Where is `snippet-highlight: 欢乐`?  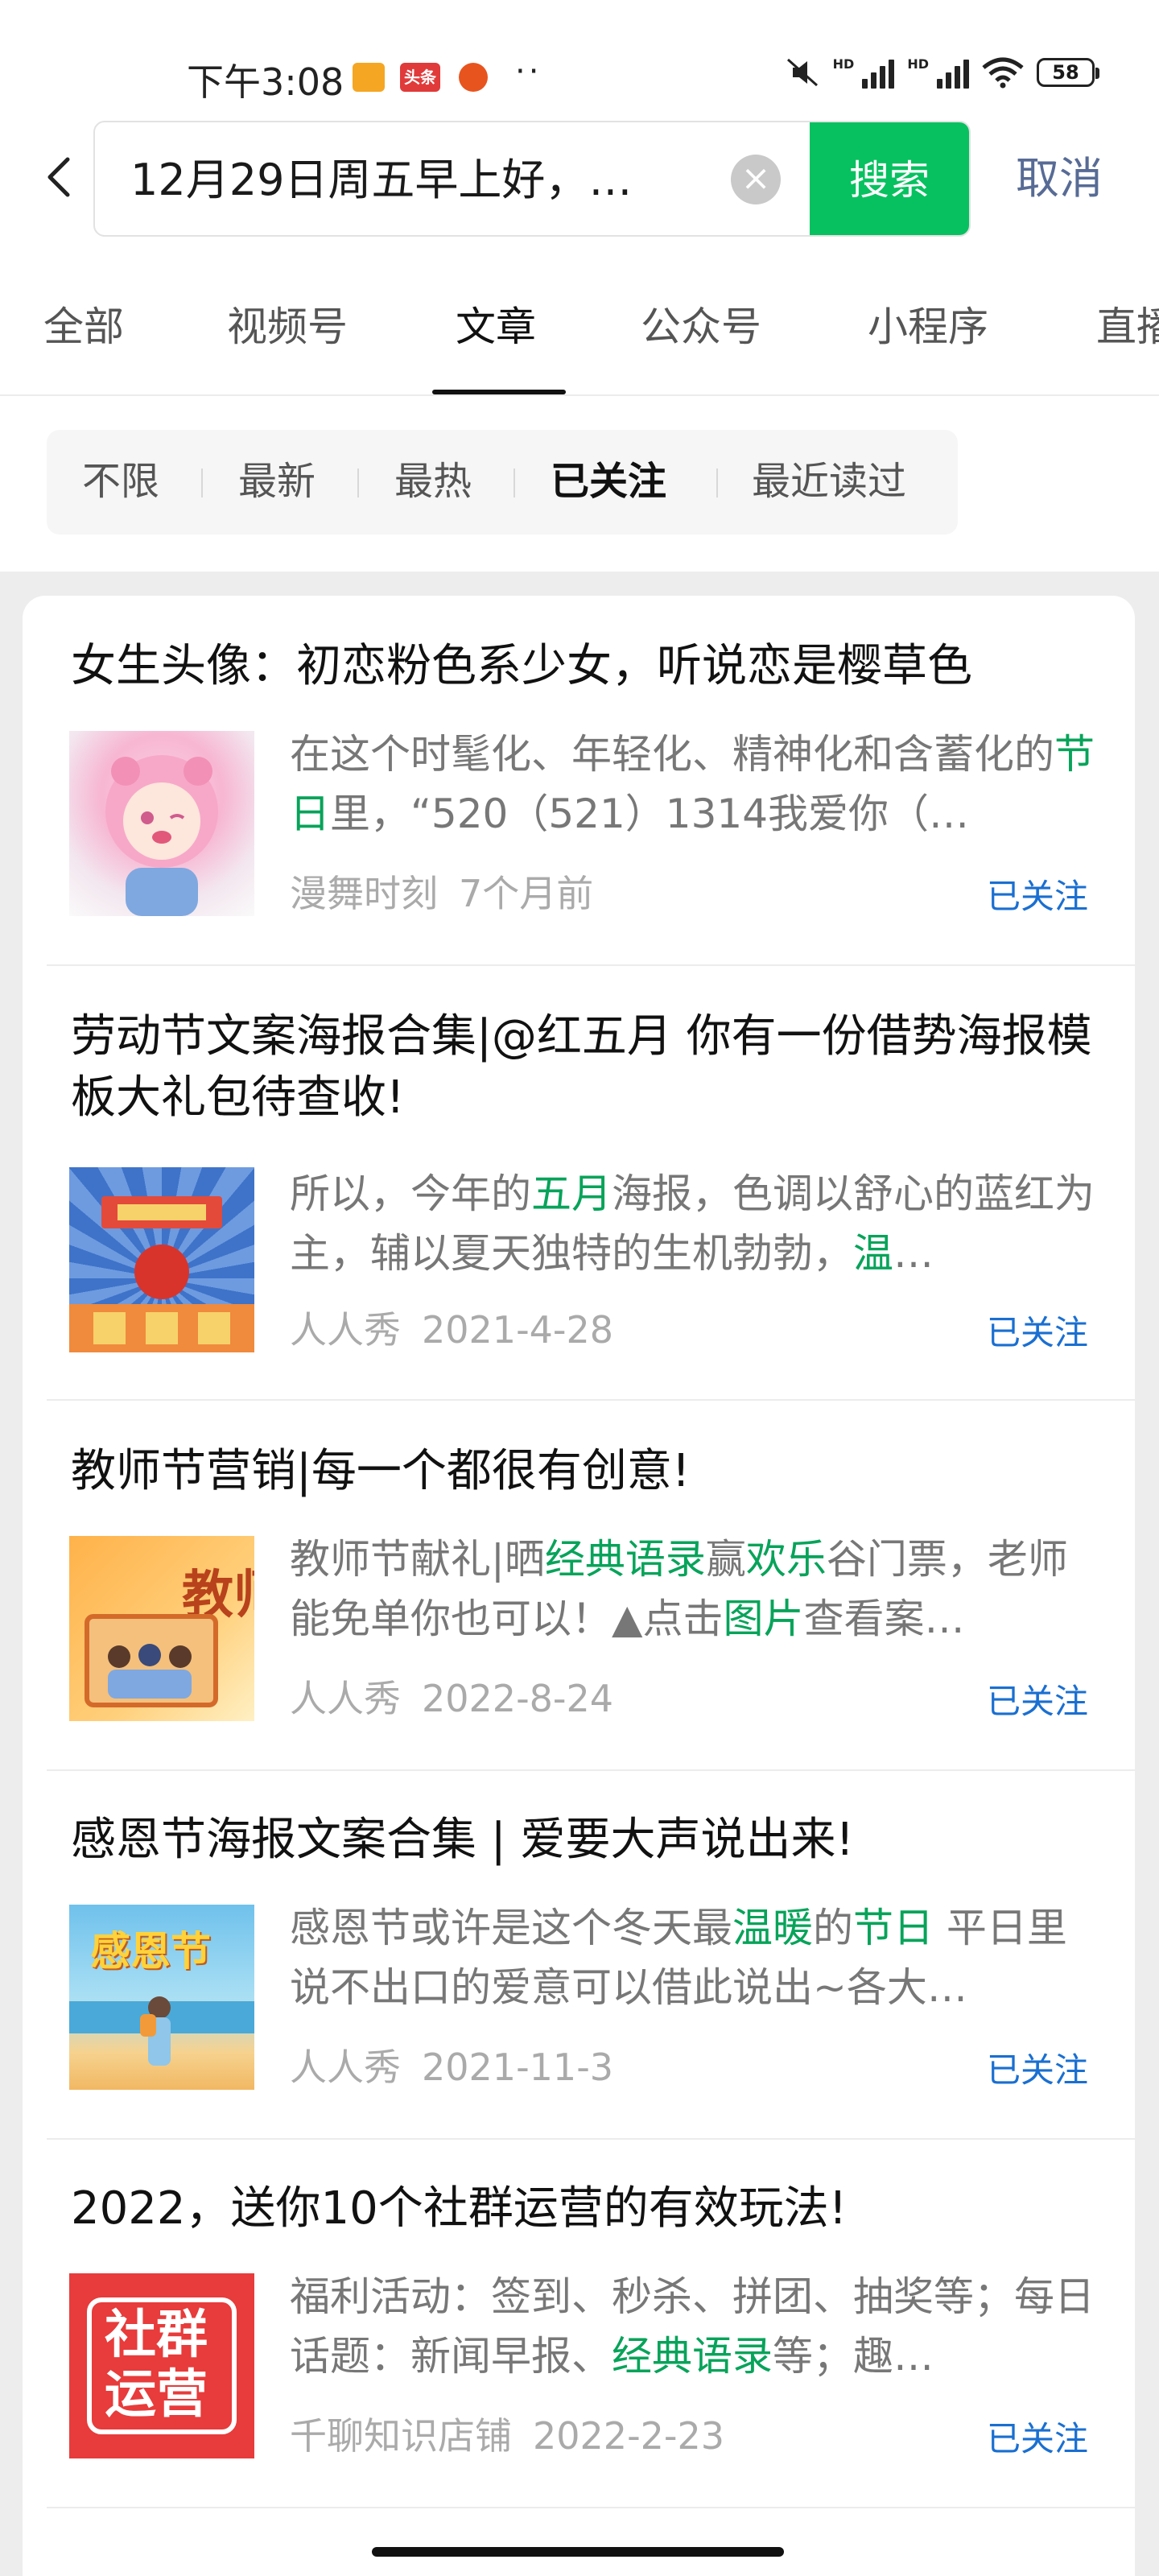 snippet-highlight: 欢乐 is located at coordinates (786, 1559).